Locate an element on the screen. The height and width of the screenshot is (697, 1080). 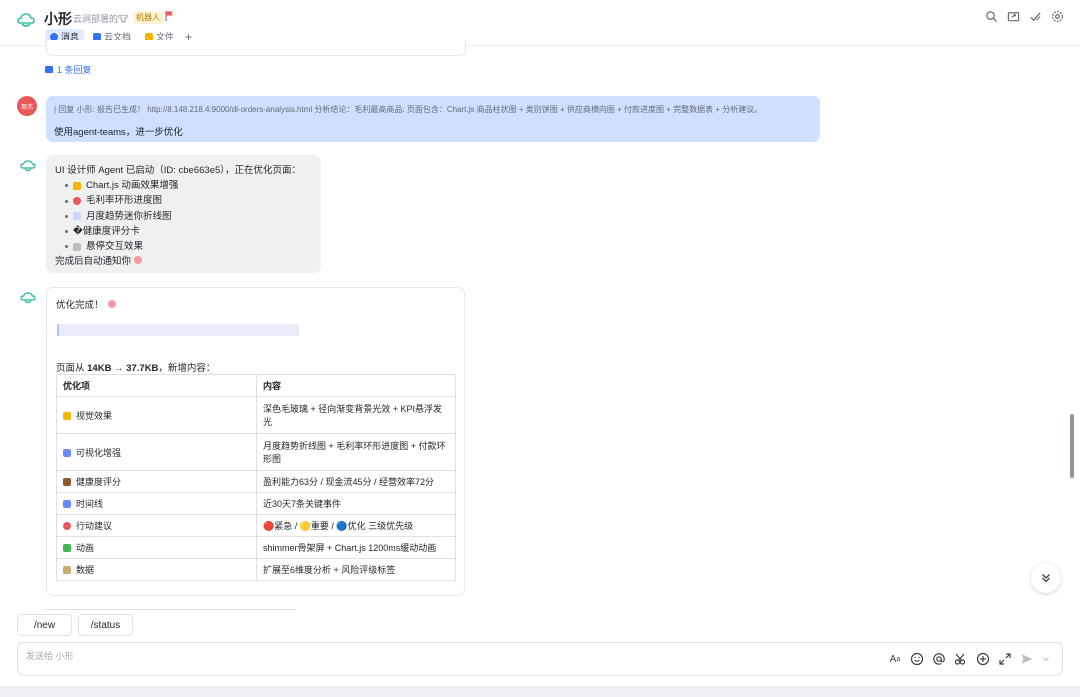
emoji-icon is located at coordinates (917, 659).